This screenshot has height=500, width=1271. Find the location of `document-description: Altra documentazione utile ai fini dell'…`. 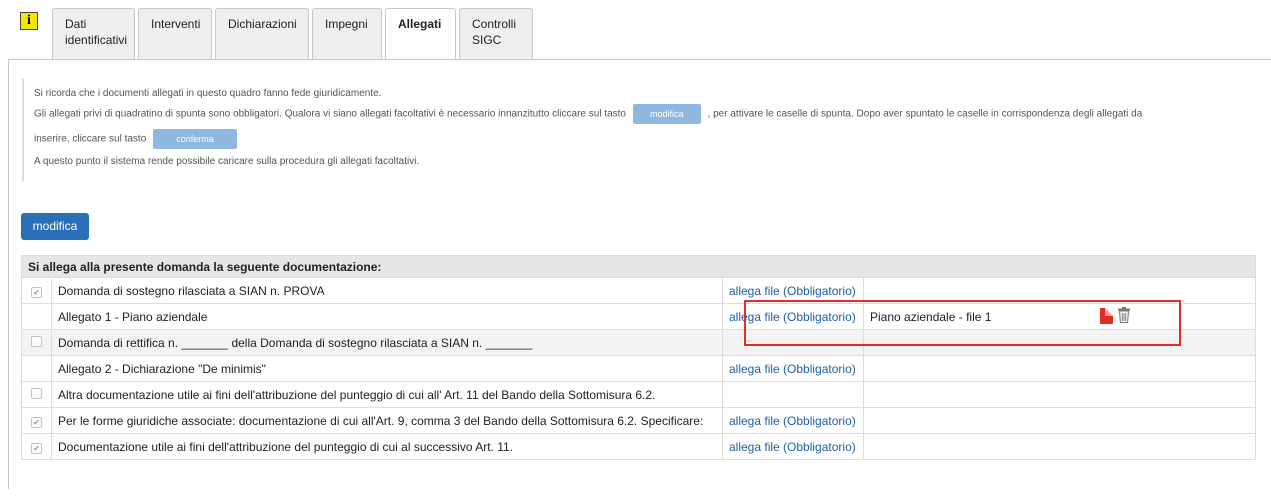

document-description: Altra documentazione utile ai fini dell'… is located at coordinates (387, 394).